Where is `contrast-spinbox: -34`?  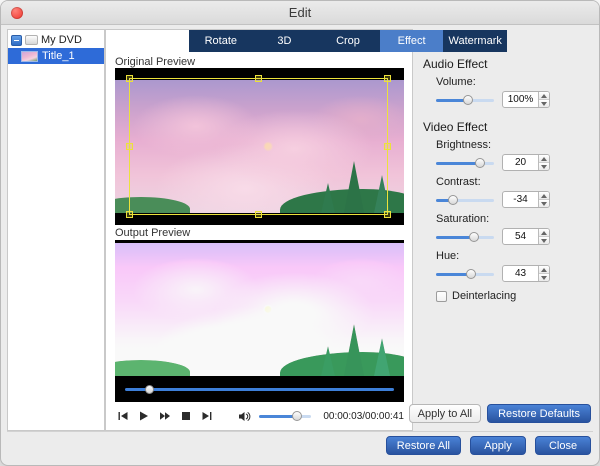
contrast-spinbox: -34 is located at coordinates (526, 199).